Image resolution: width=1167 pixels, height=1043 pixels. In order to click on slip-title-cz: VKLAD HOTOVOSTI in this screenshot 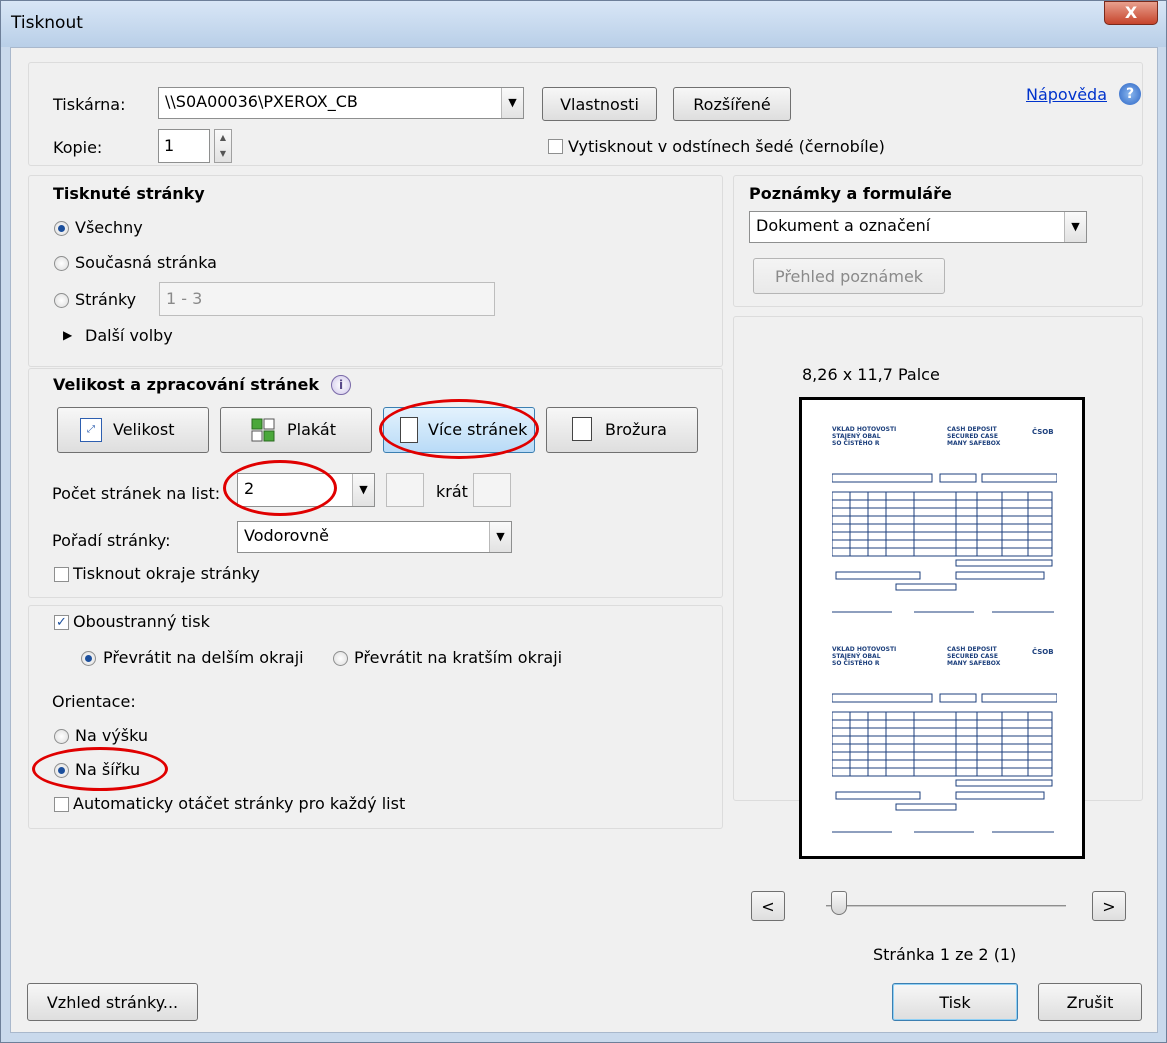, I will do `click(864, 649)`.